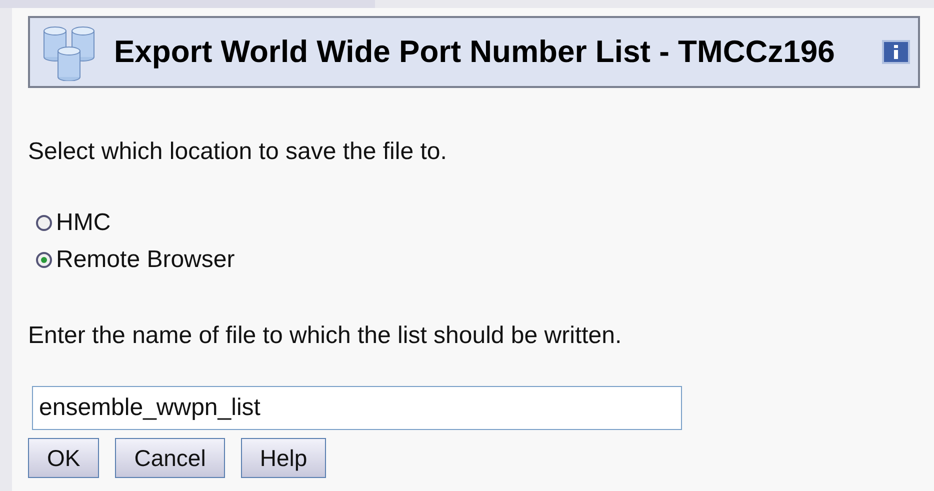  What do you see at coordinates (474, 51) in the screenshot?
I see `dialog-title: Export World Wide Port Number List - TMCCz196` at bounding box center [474, 51].